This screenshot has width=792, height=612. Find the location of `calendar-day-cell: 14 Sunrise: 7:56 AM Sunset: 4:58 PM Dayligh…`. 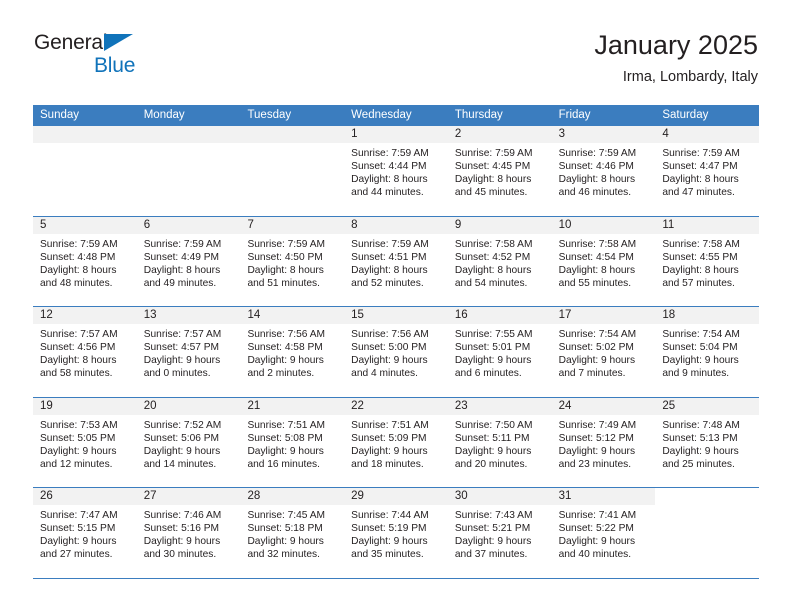

calendar-day-cell: 14 Sunrise: 7:56 AM Sunset: 4:58 PM Dayligh… is located at coordinates (292, 352).